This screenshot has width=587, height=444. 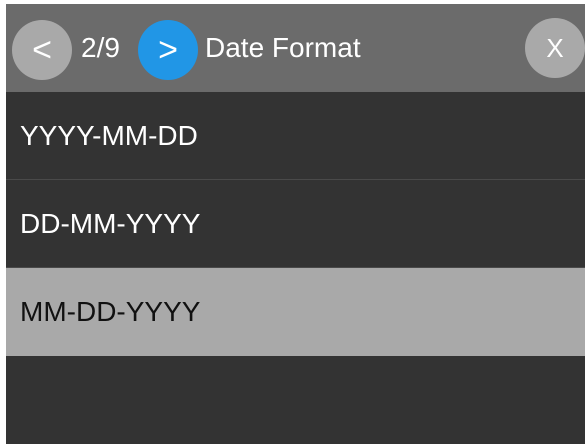 I want to click on next-button: >, so click(x=168, y=50).